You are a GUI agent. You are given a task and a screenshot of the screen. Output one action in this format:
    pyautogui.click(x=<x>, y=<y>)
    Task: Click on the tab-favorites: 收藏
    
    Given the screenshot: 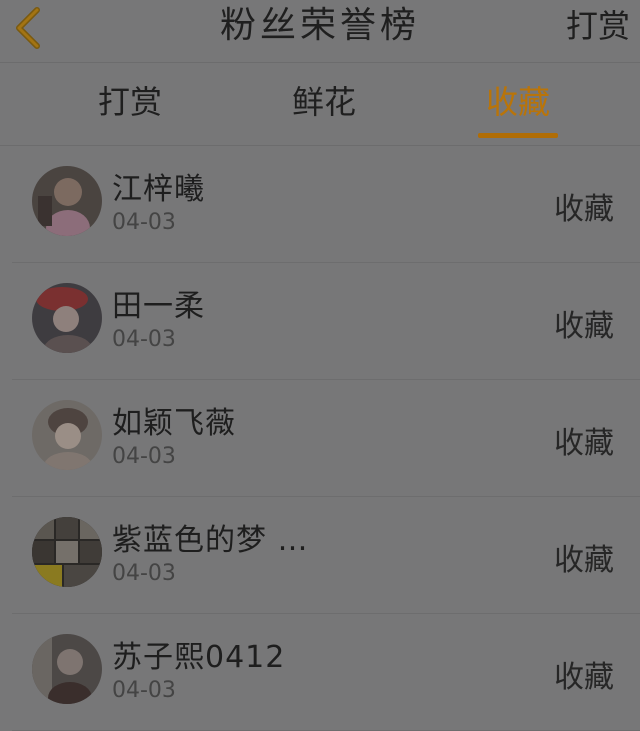 What is the action you would take?
    pyautogui.click(x=518, y=104)
    